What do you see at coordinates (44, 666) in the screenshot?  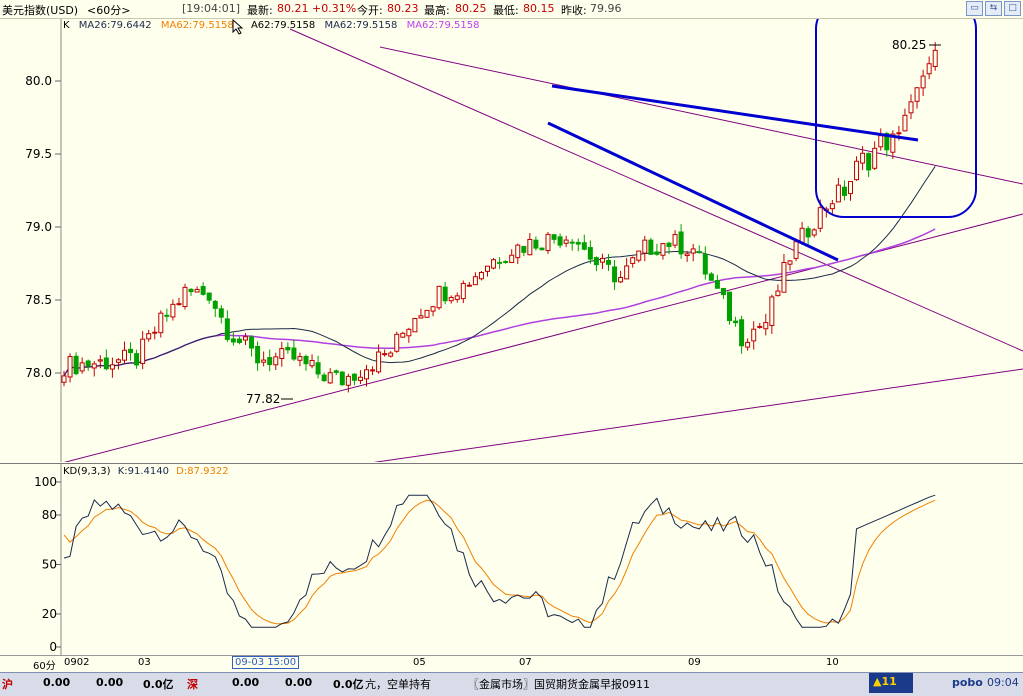 I see `period-indicator: 60分` at bounding box center [44, 666].